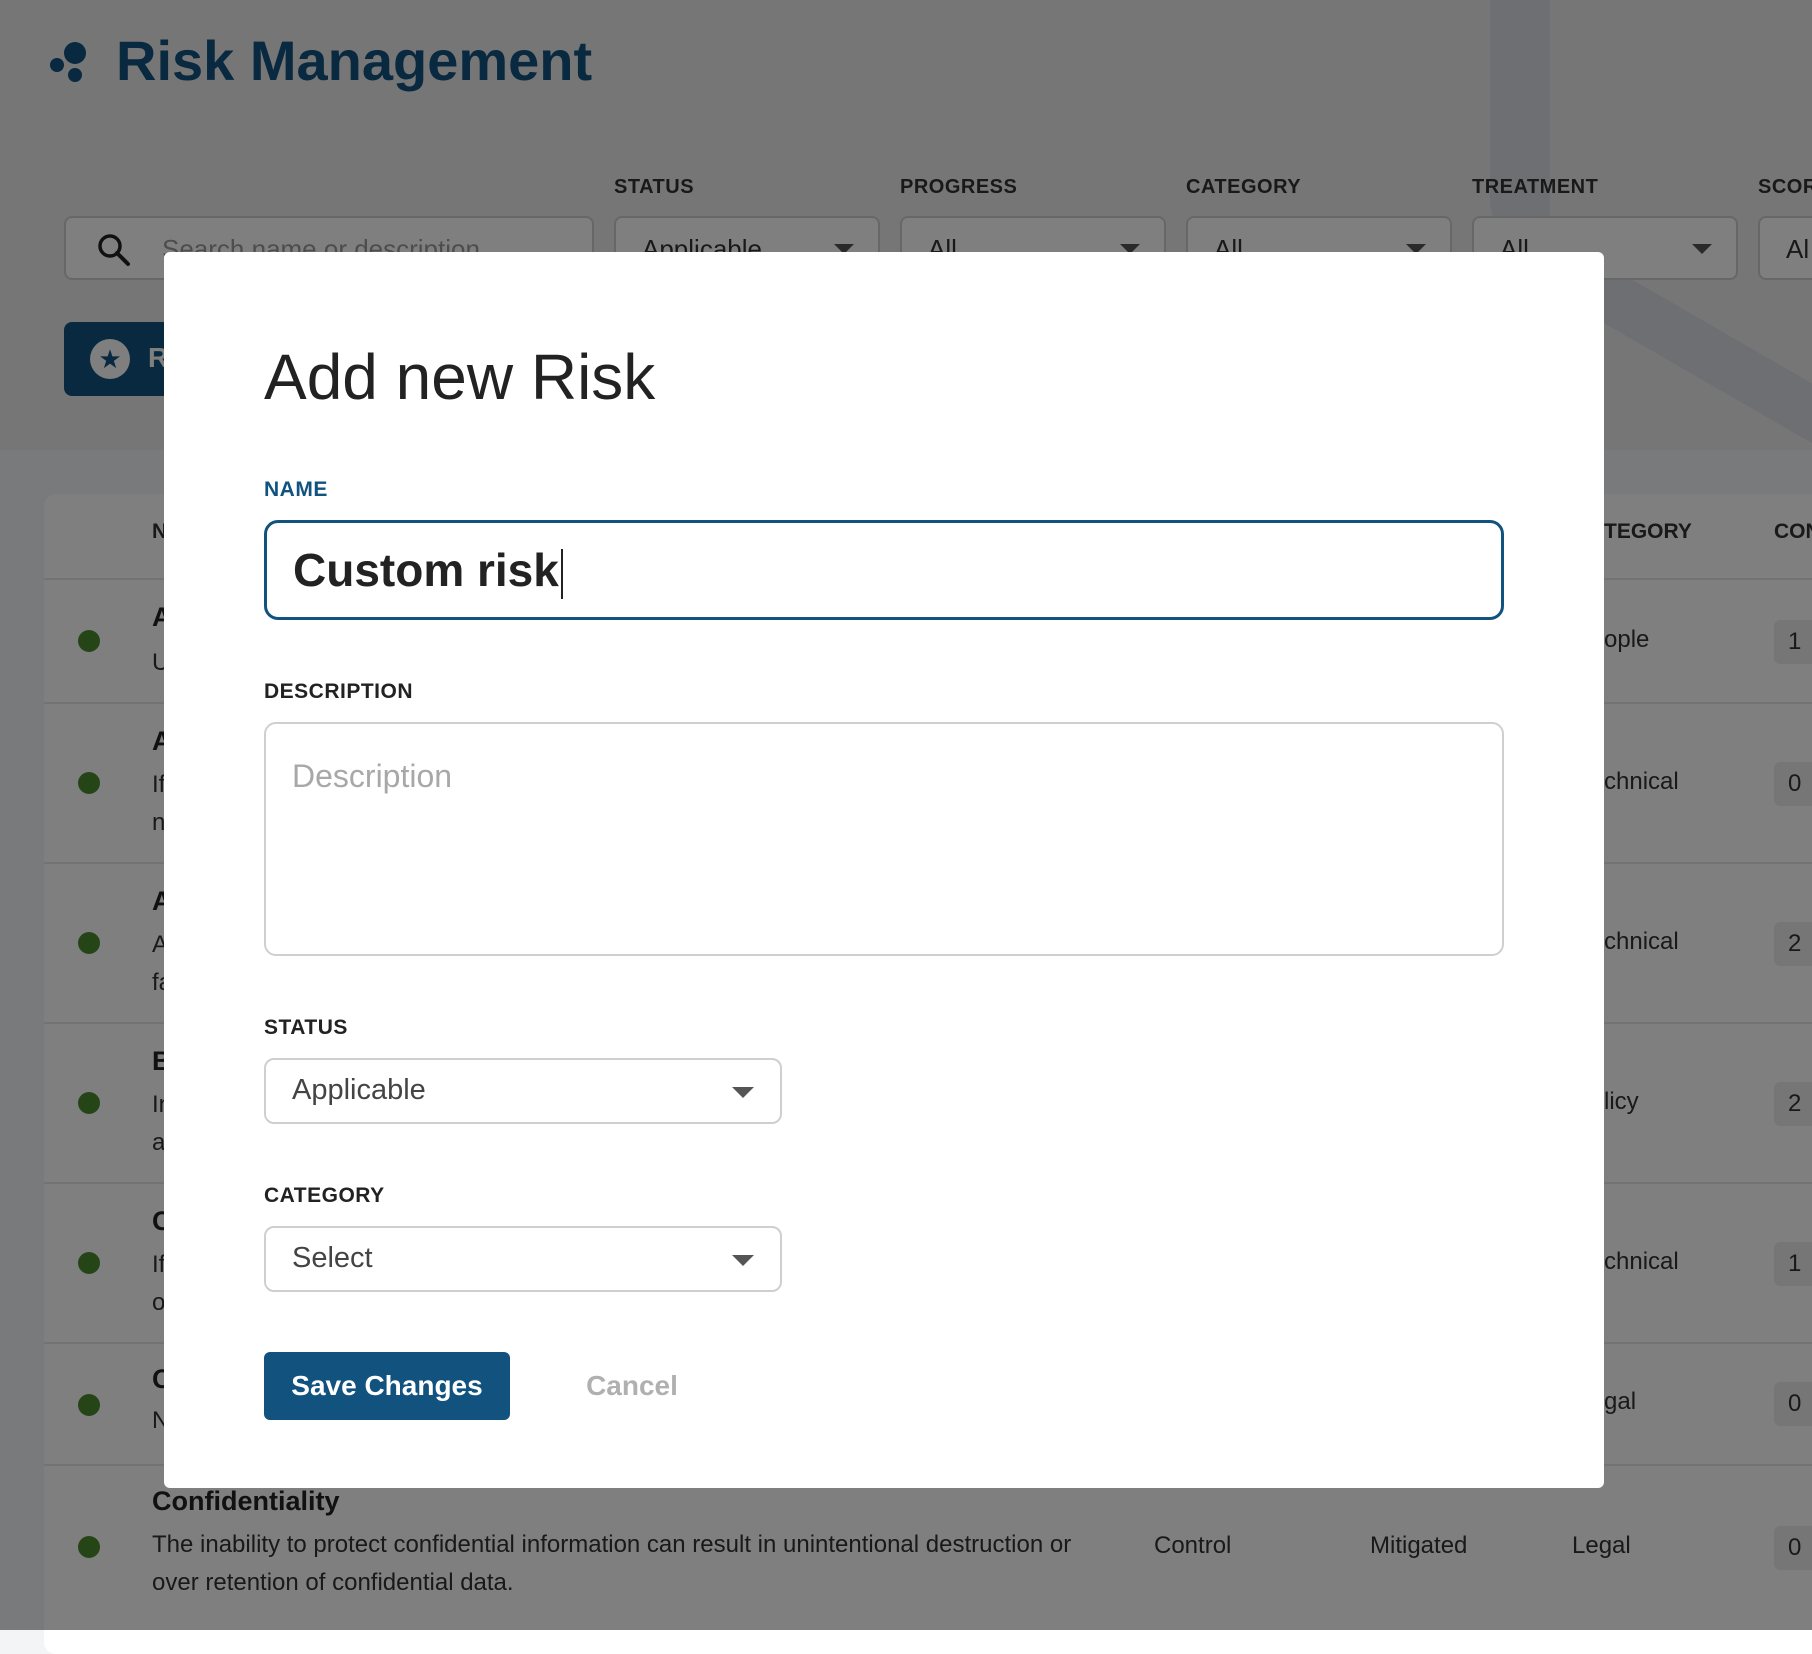 The height and width of the screenshot is (1654, 1812). Describe the element at coordinates (426, 570) in the screenshot. I see `name-input-value: Custom risk` at that location.